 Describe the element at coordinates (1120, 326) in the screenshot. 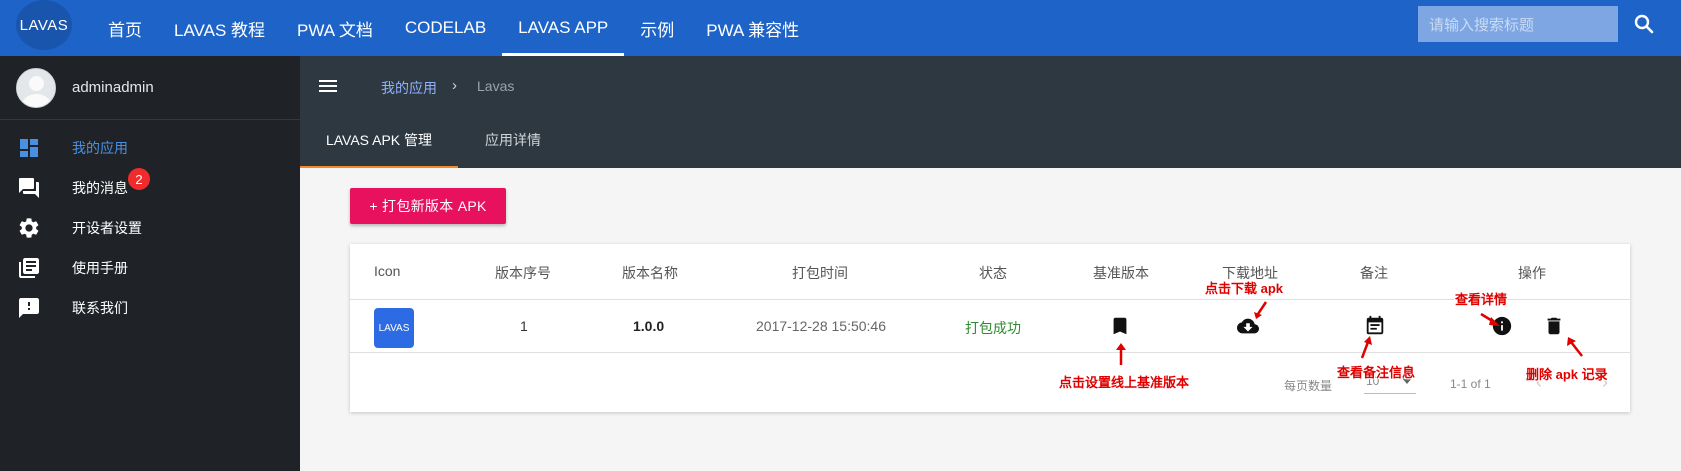

I see `bookmark-icon` at that location.